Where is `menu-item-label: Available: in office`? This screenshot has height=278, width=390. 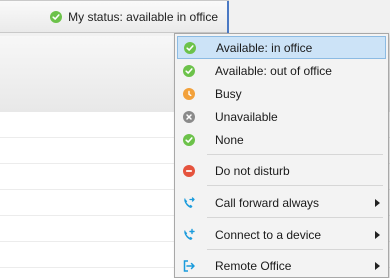
menu-item-label: Available: in office is located at coordinates (264, 47).